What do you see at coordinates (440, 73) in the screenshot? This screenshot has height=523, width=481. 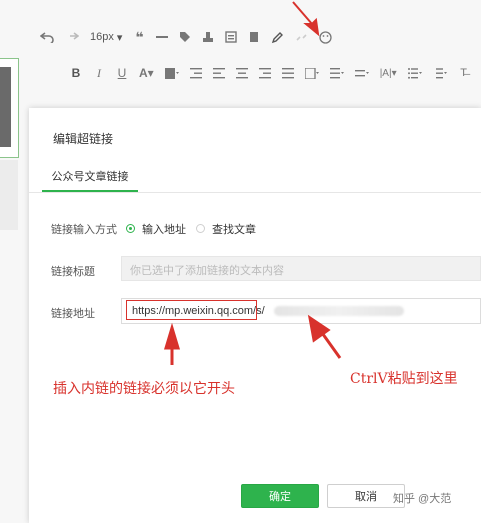 I see `ordered-list-icon` at bounding box center [440, 73].